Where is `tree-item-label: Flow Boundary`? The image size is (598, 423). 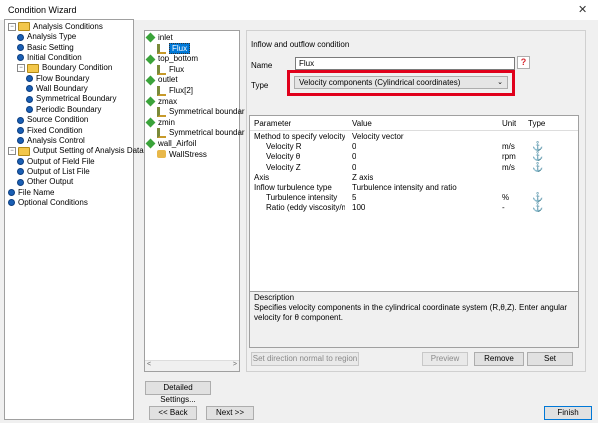 tree-item-label: Flow Boundary is located at coordinates (63, 78).